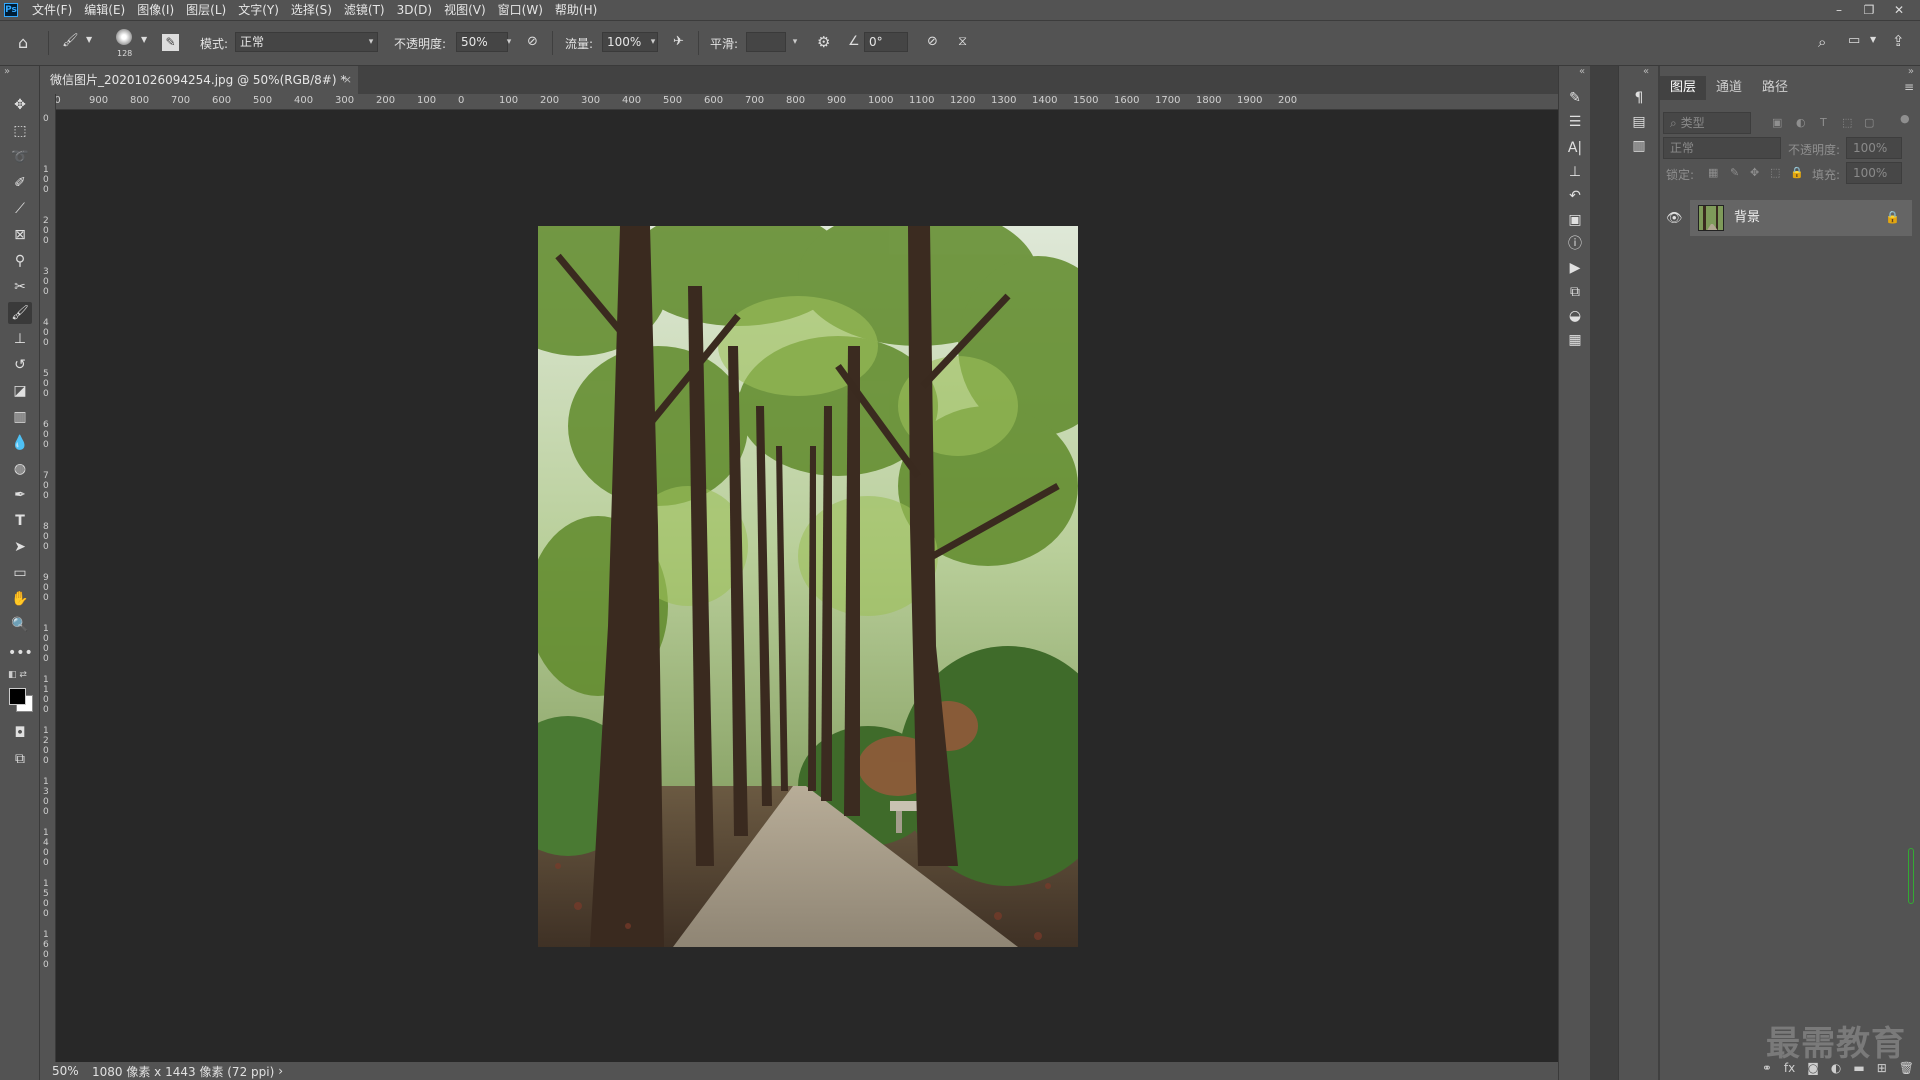 This screenshot has height=1080, width=1920. What do you see at coordinates (20, 391) in the screenshot?
I see `eraser-tool-icon: ◪` at bounding box center [20, 391].